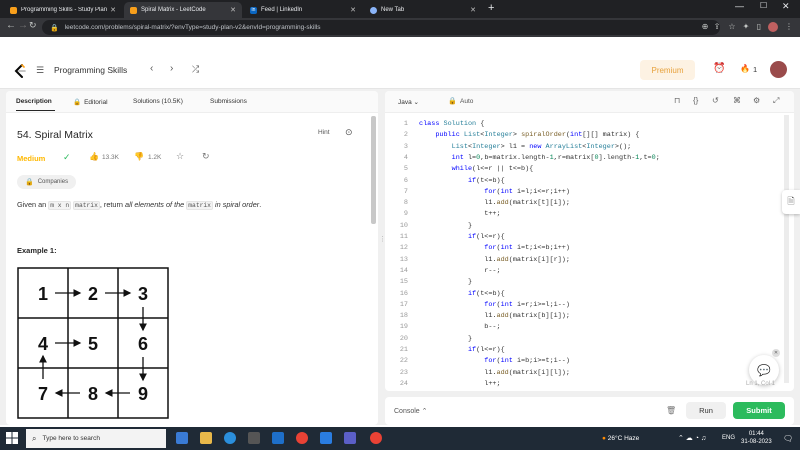  What do you see at coordinates (326, 438) in the screenshot?
I see `app-icon` at bounding box center [326, 438].